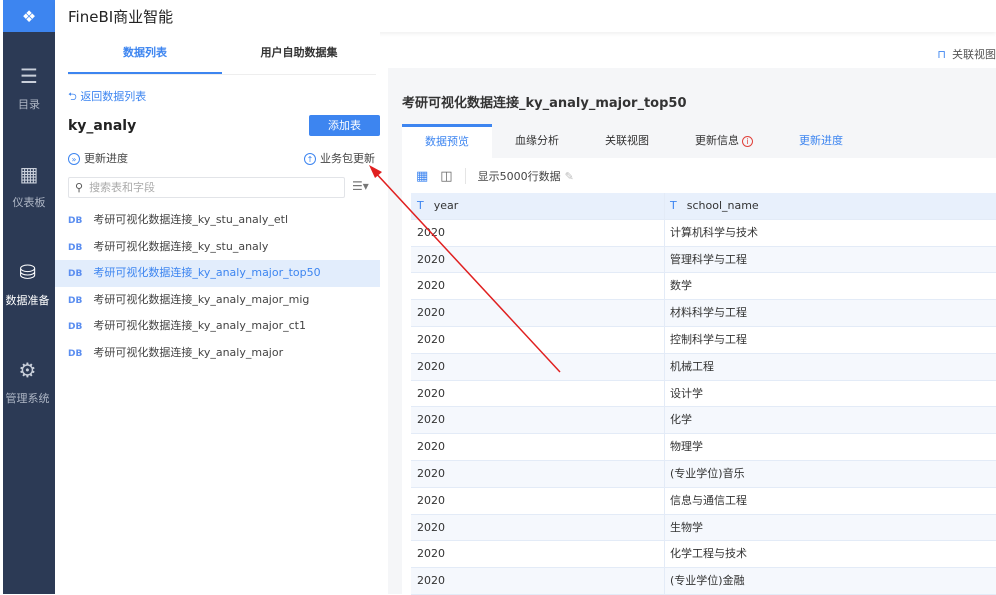 The width and height of the screenshot is (996, 595). What do you see at coordinates (145, 57) in the screenshot?
I see `tab-data-list: 数据列表` at bounding box center [145, 57].